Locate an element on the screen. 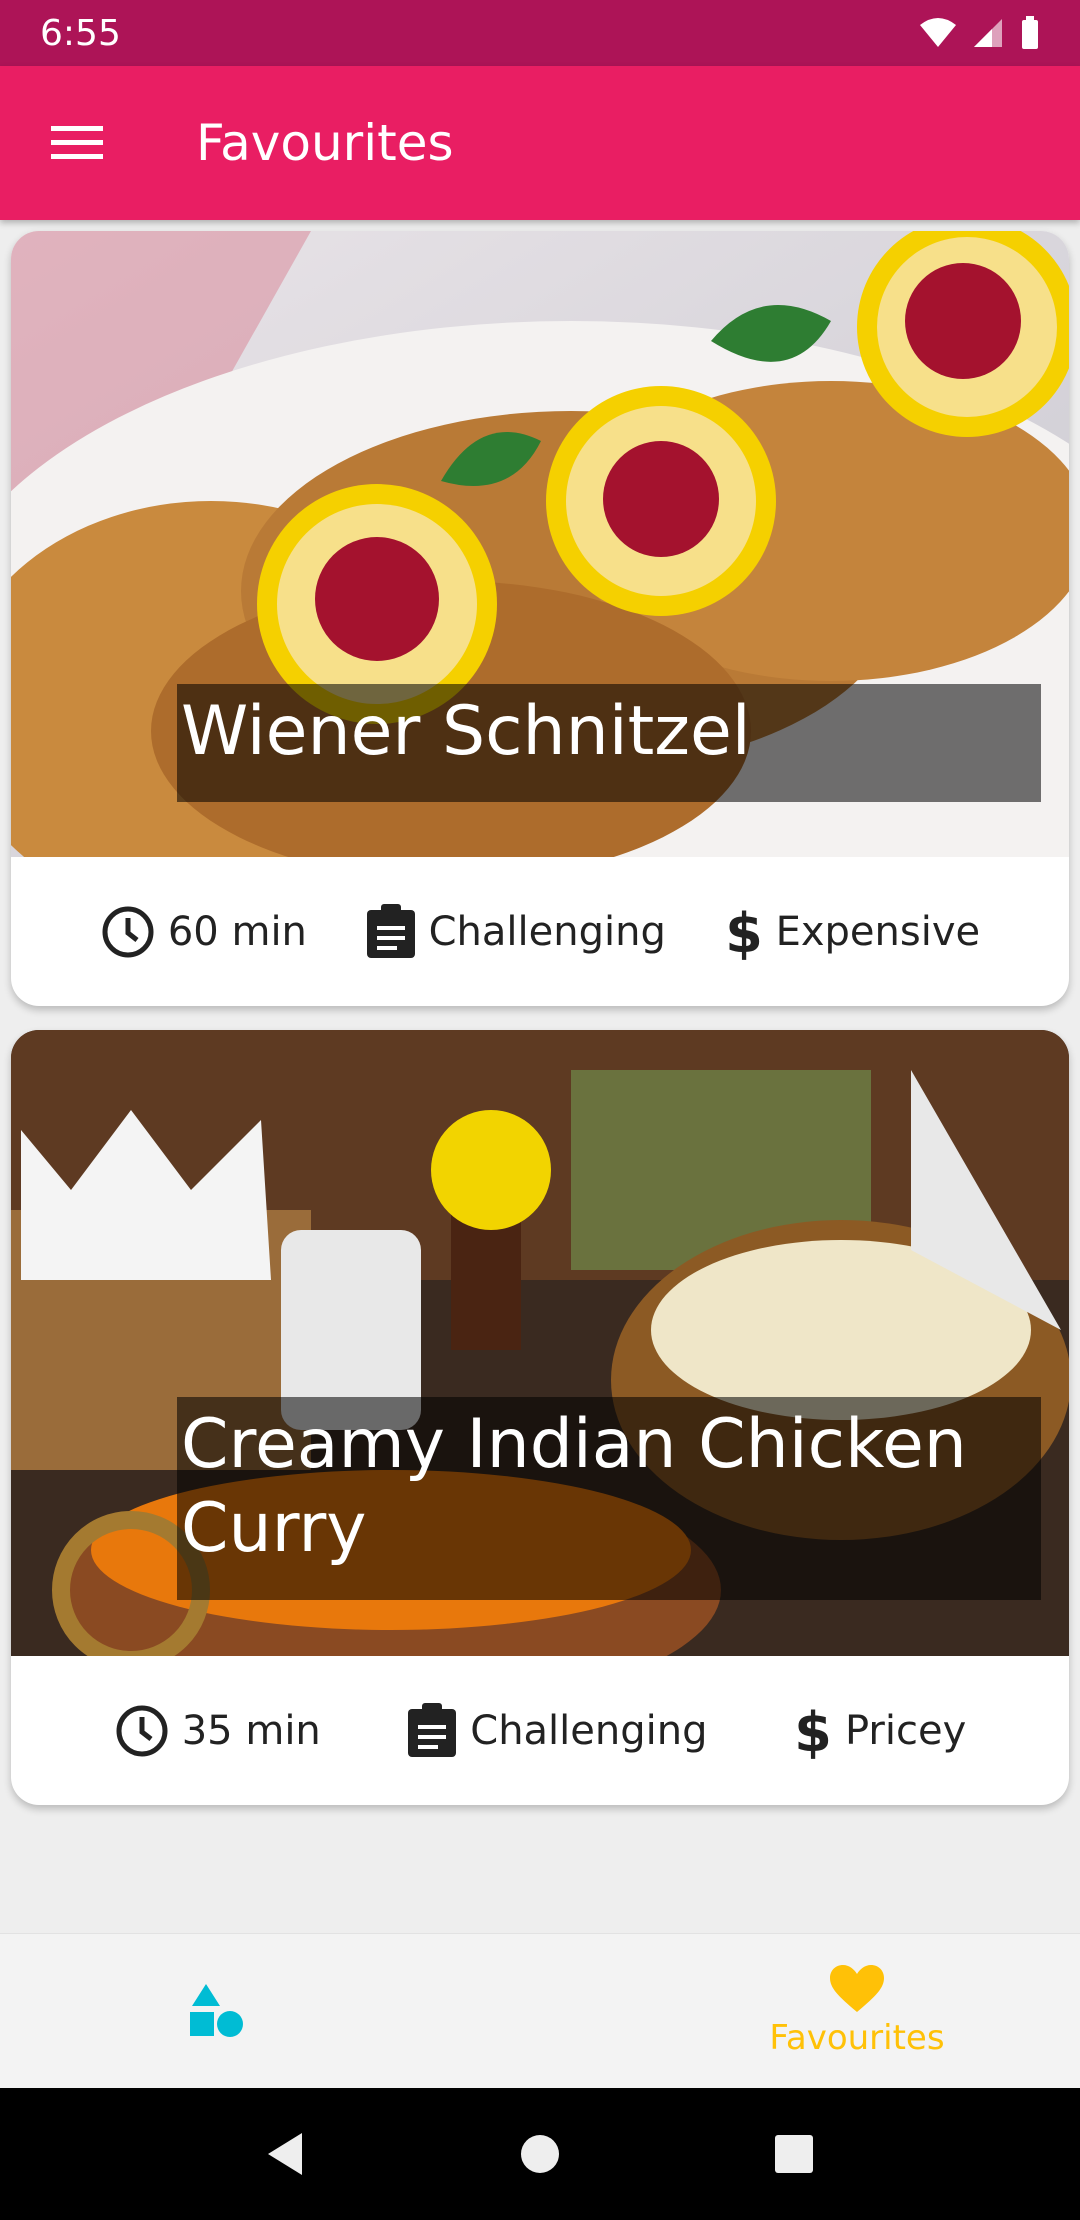  duration: 35 min is located at coordinates (217, 1731).